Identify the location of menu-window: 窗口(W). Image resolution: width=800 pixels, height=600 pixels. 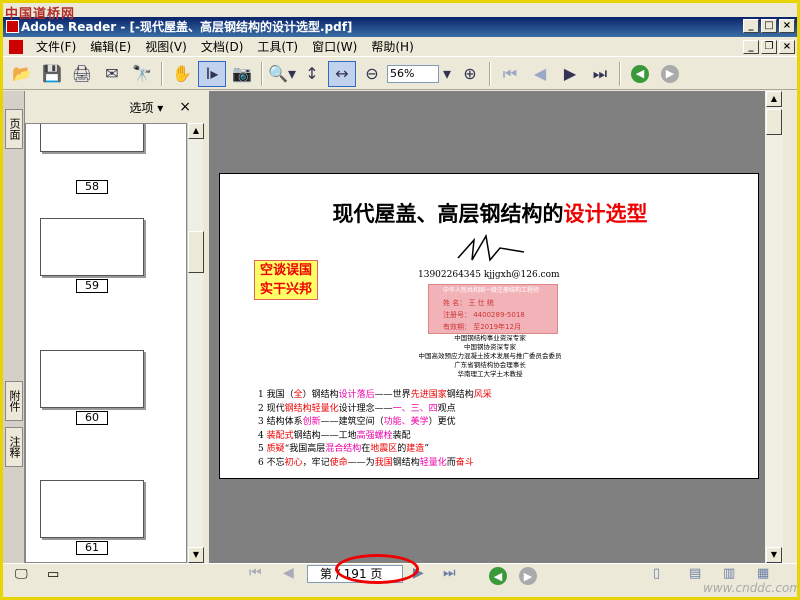
(334, 46).